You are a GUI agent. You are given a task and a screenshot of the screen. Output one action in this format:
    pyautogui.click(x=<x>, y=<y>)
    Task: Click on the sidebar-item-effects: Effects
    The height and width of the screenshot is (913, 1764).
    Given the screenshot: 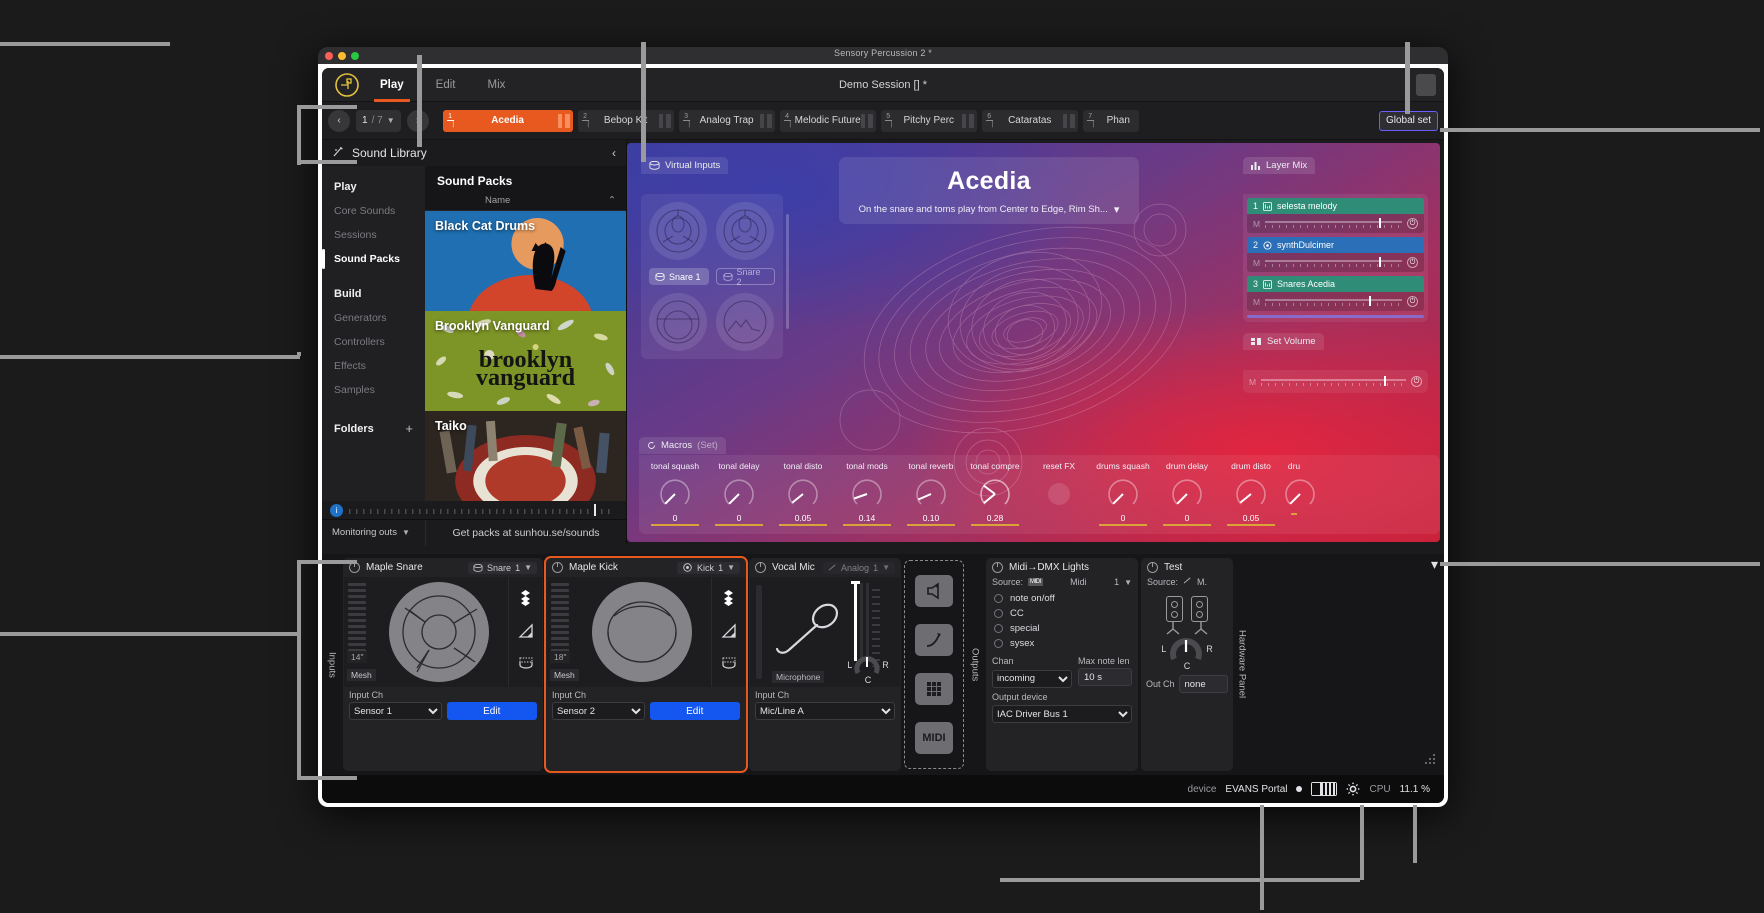 What is the action you would take?
    pyautogui.click(x=373, y=366)
    